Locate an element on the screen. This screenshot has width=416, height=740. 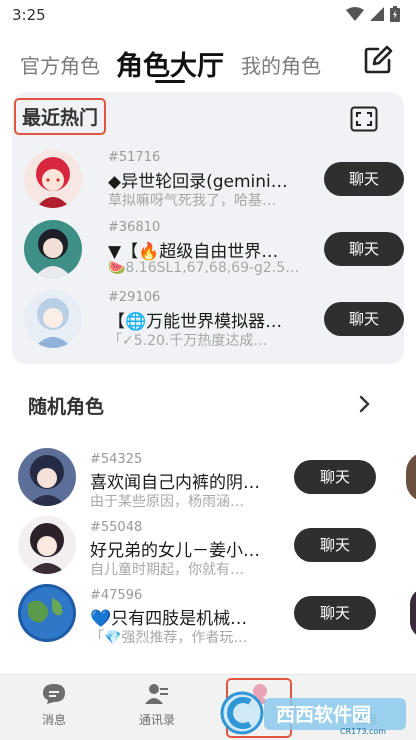
tab-my-characters: 我的角色 is located at coordinates (281, 64).